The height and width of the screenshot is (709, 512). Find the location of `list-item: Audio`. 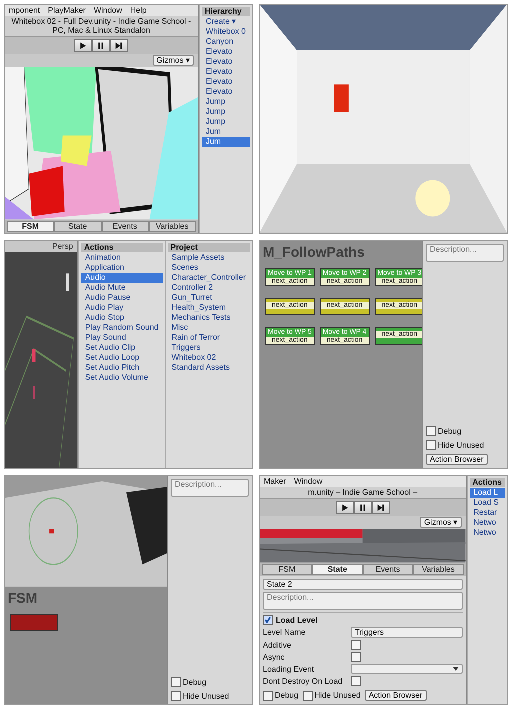

list-item: Audio is located at coordinates (122, 277).